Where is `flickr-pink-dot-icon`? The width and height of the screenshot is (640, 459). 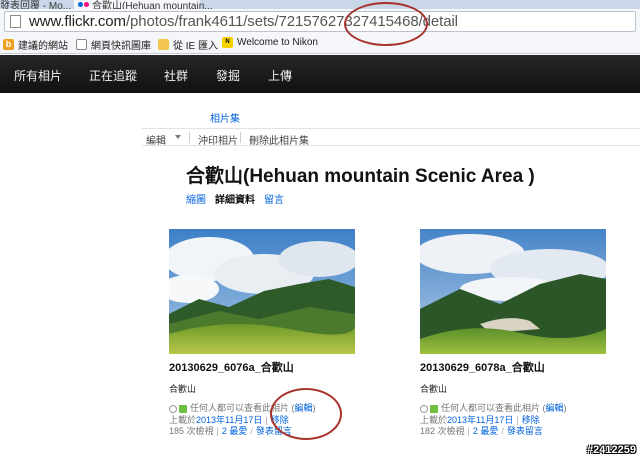 flickr-pink-dot-icon is located at coordinates (86, 4).